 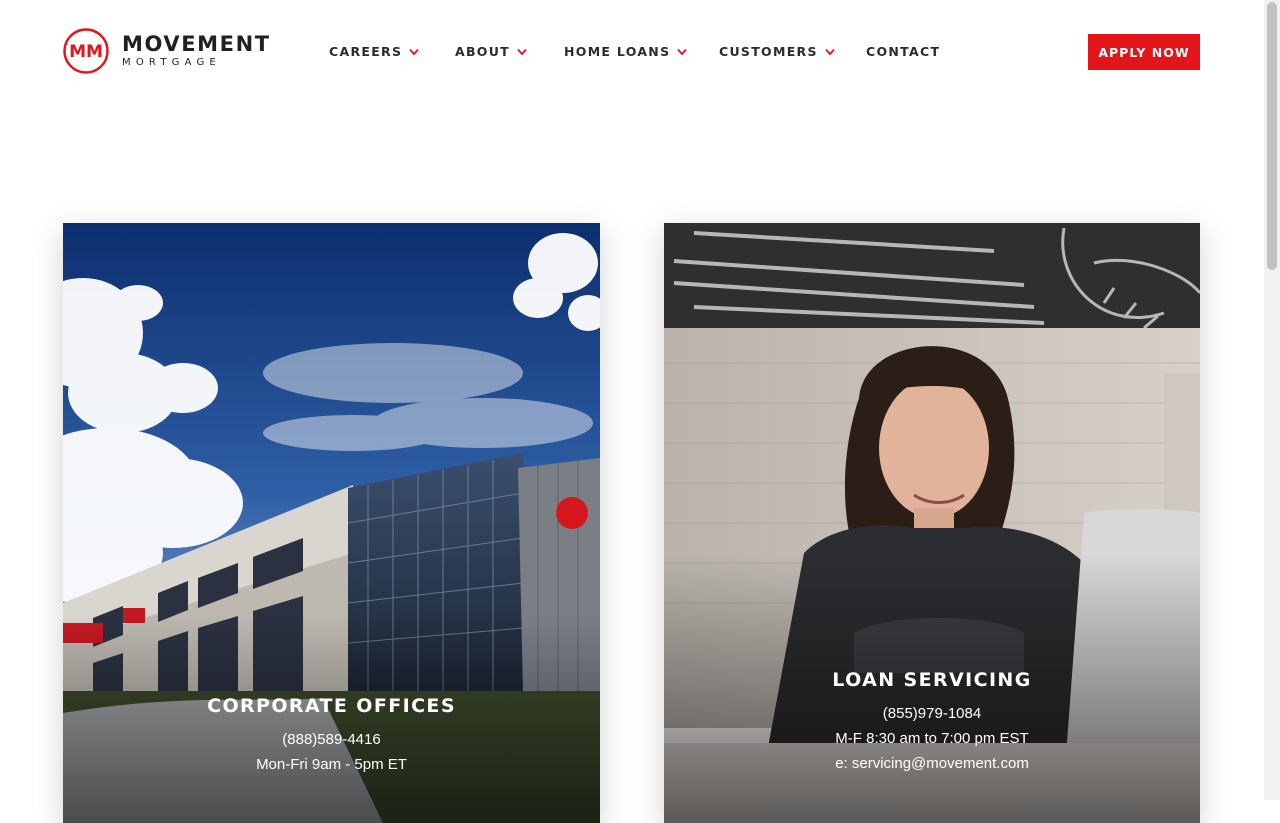 I want to click on brand-subname: MORTGAGE, so click(x=171, y=62).